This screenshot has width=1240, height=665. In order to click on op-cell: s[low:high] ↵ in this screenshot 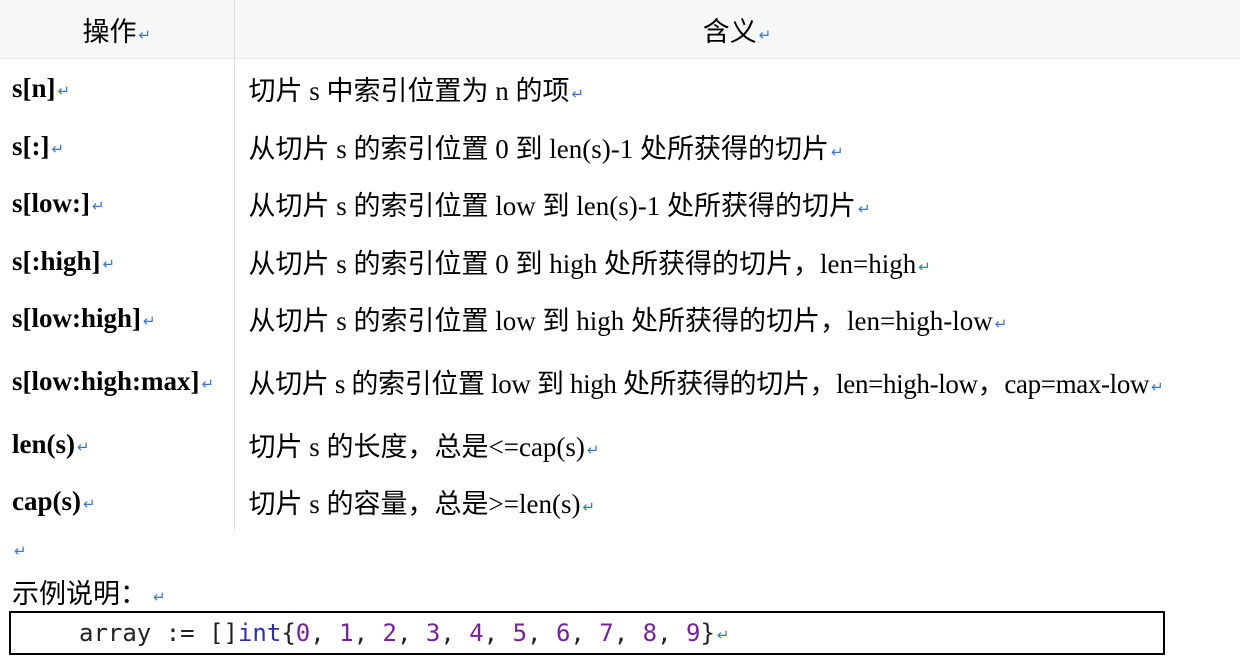, I will do `click(117, 318)`.